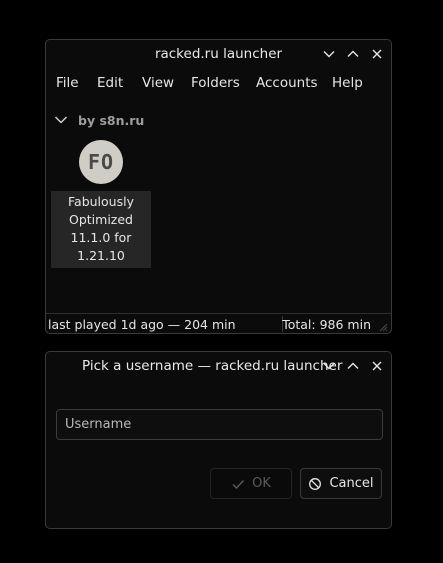 This screenshot has width=443, height=563. I want to click on menu-edit: Edit, so click(110, 83).